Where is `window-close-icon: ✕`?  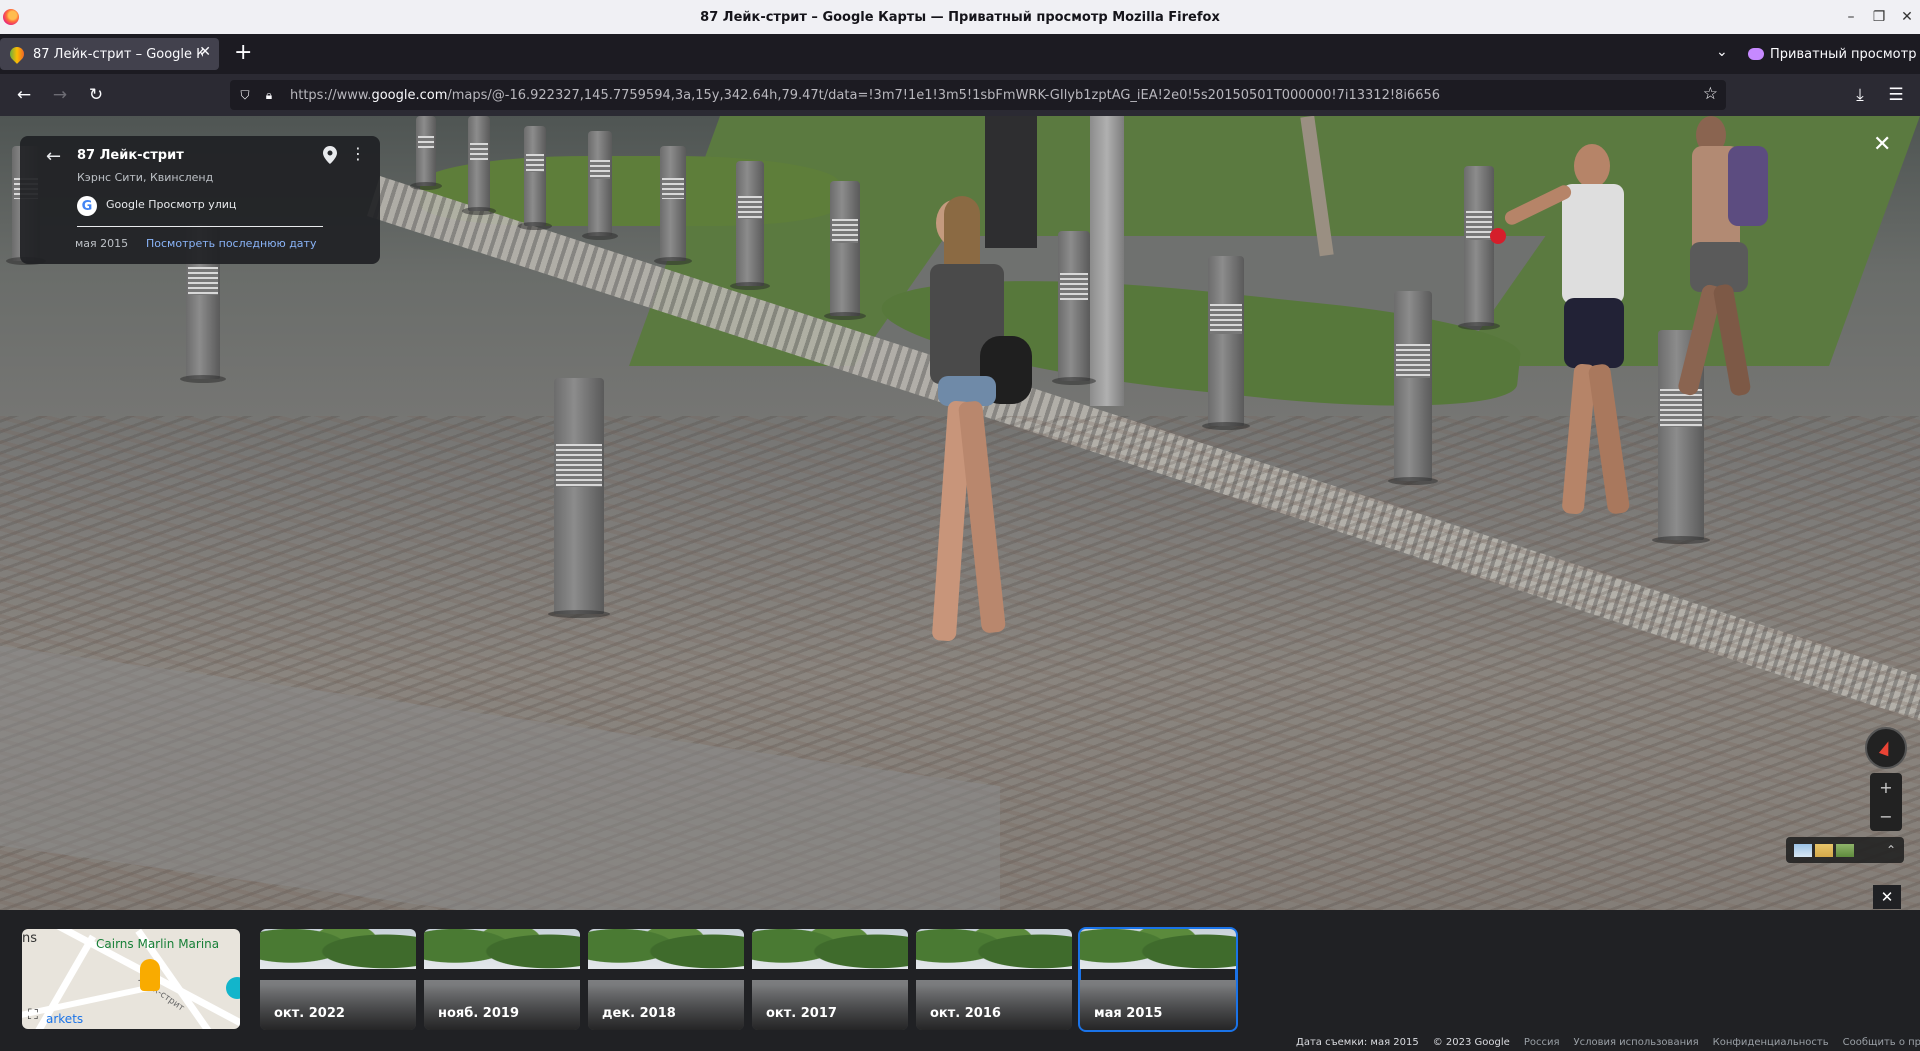 window-close-icon: ✕ is located at coordinates (1907, 17).